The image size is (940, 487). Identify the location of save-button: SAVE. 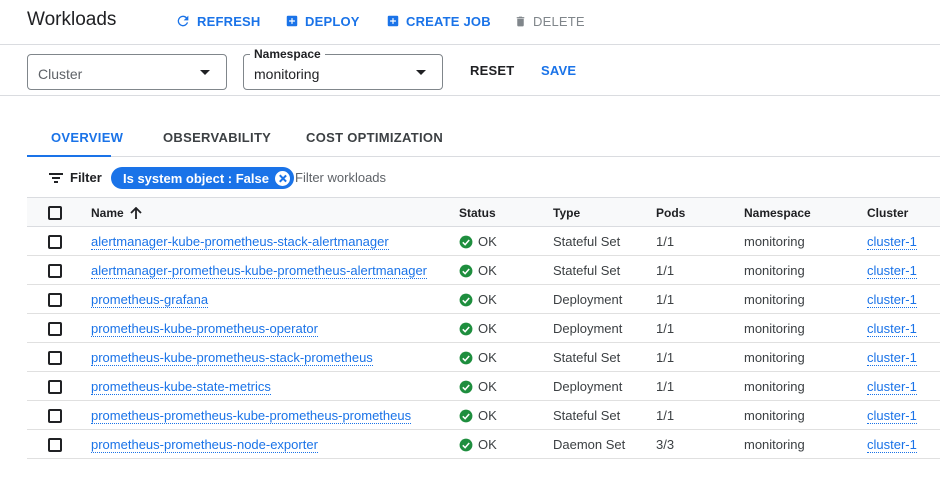
(558, 70).